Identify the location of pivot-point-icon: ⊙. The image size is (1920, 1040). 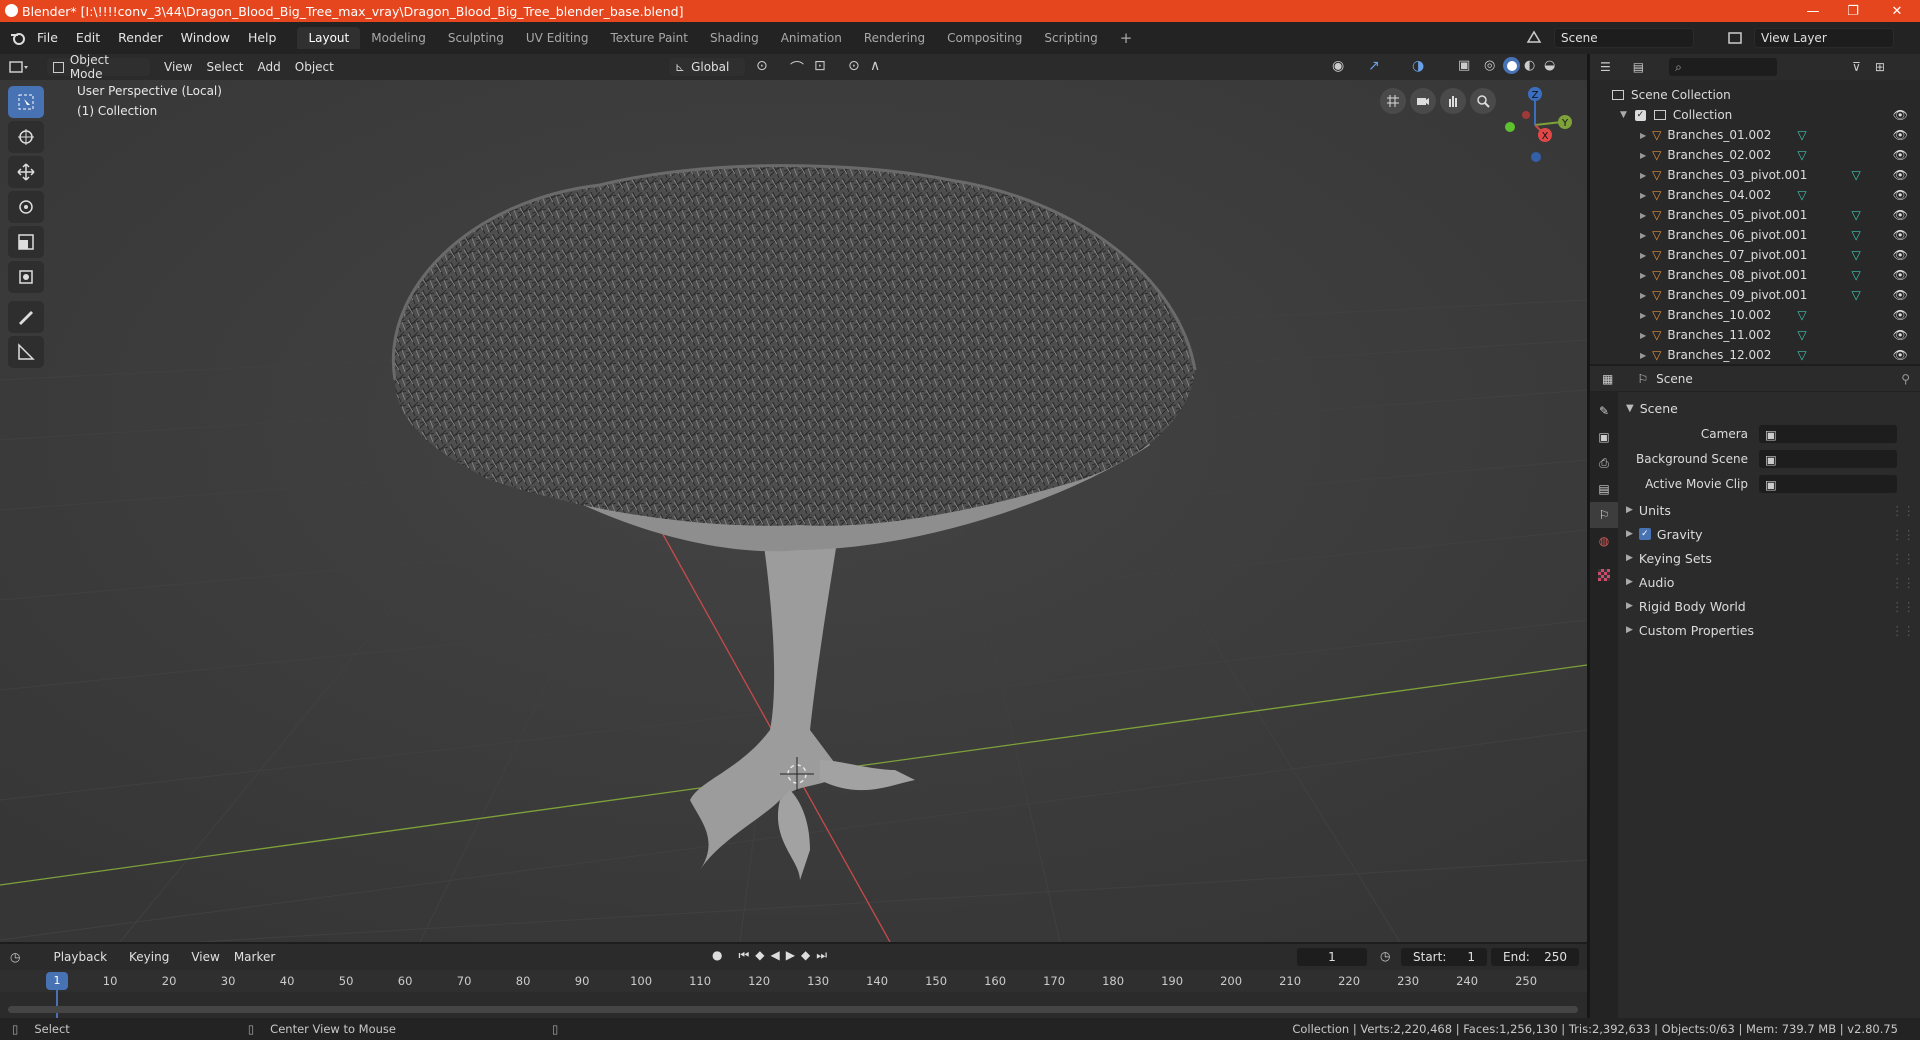
(762, 66).